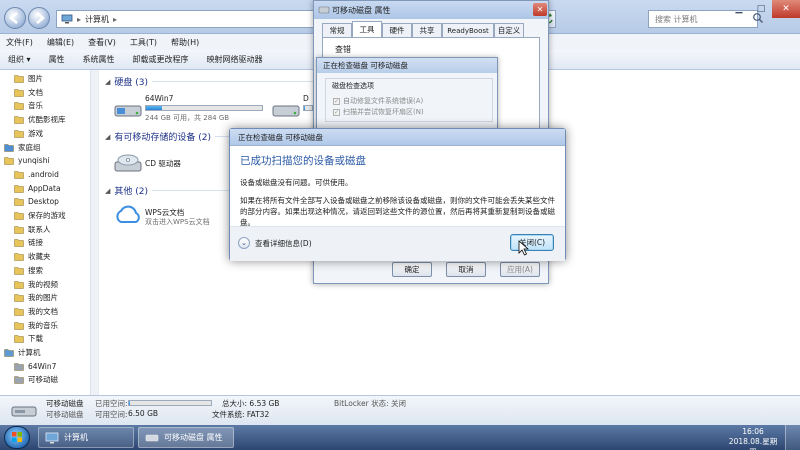  I want to click on view-details-toggle: ⌄ 查看详细信息(D), so click(275, 243).